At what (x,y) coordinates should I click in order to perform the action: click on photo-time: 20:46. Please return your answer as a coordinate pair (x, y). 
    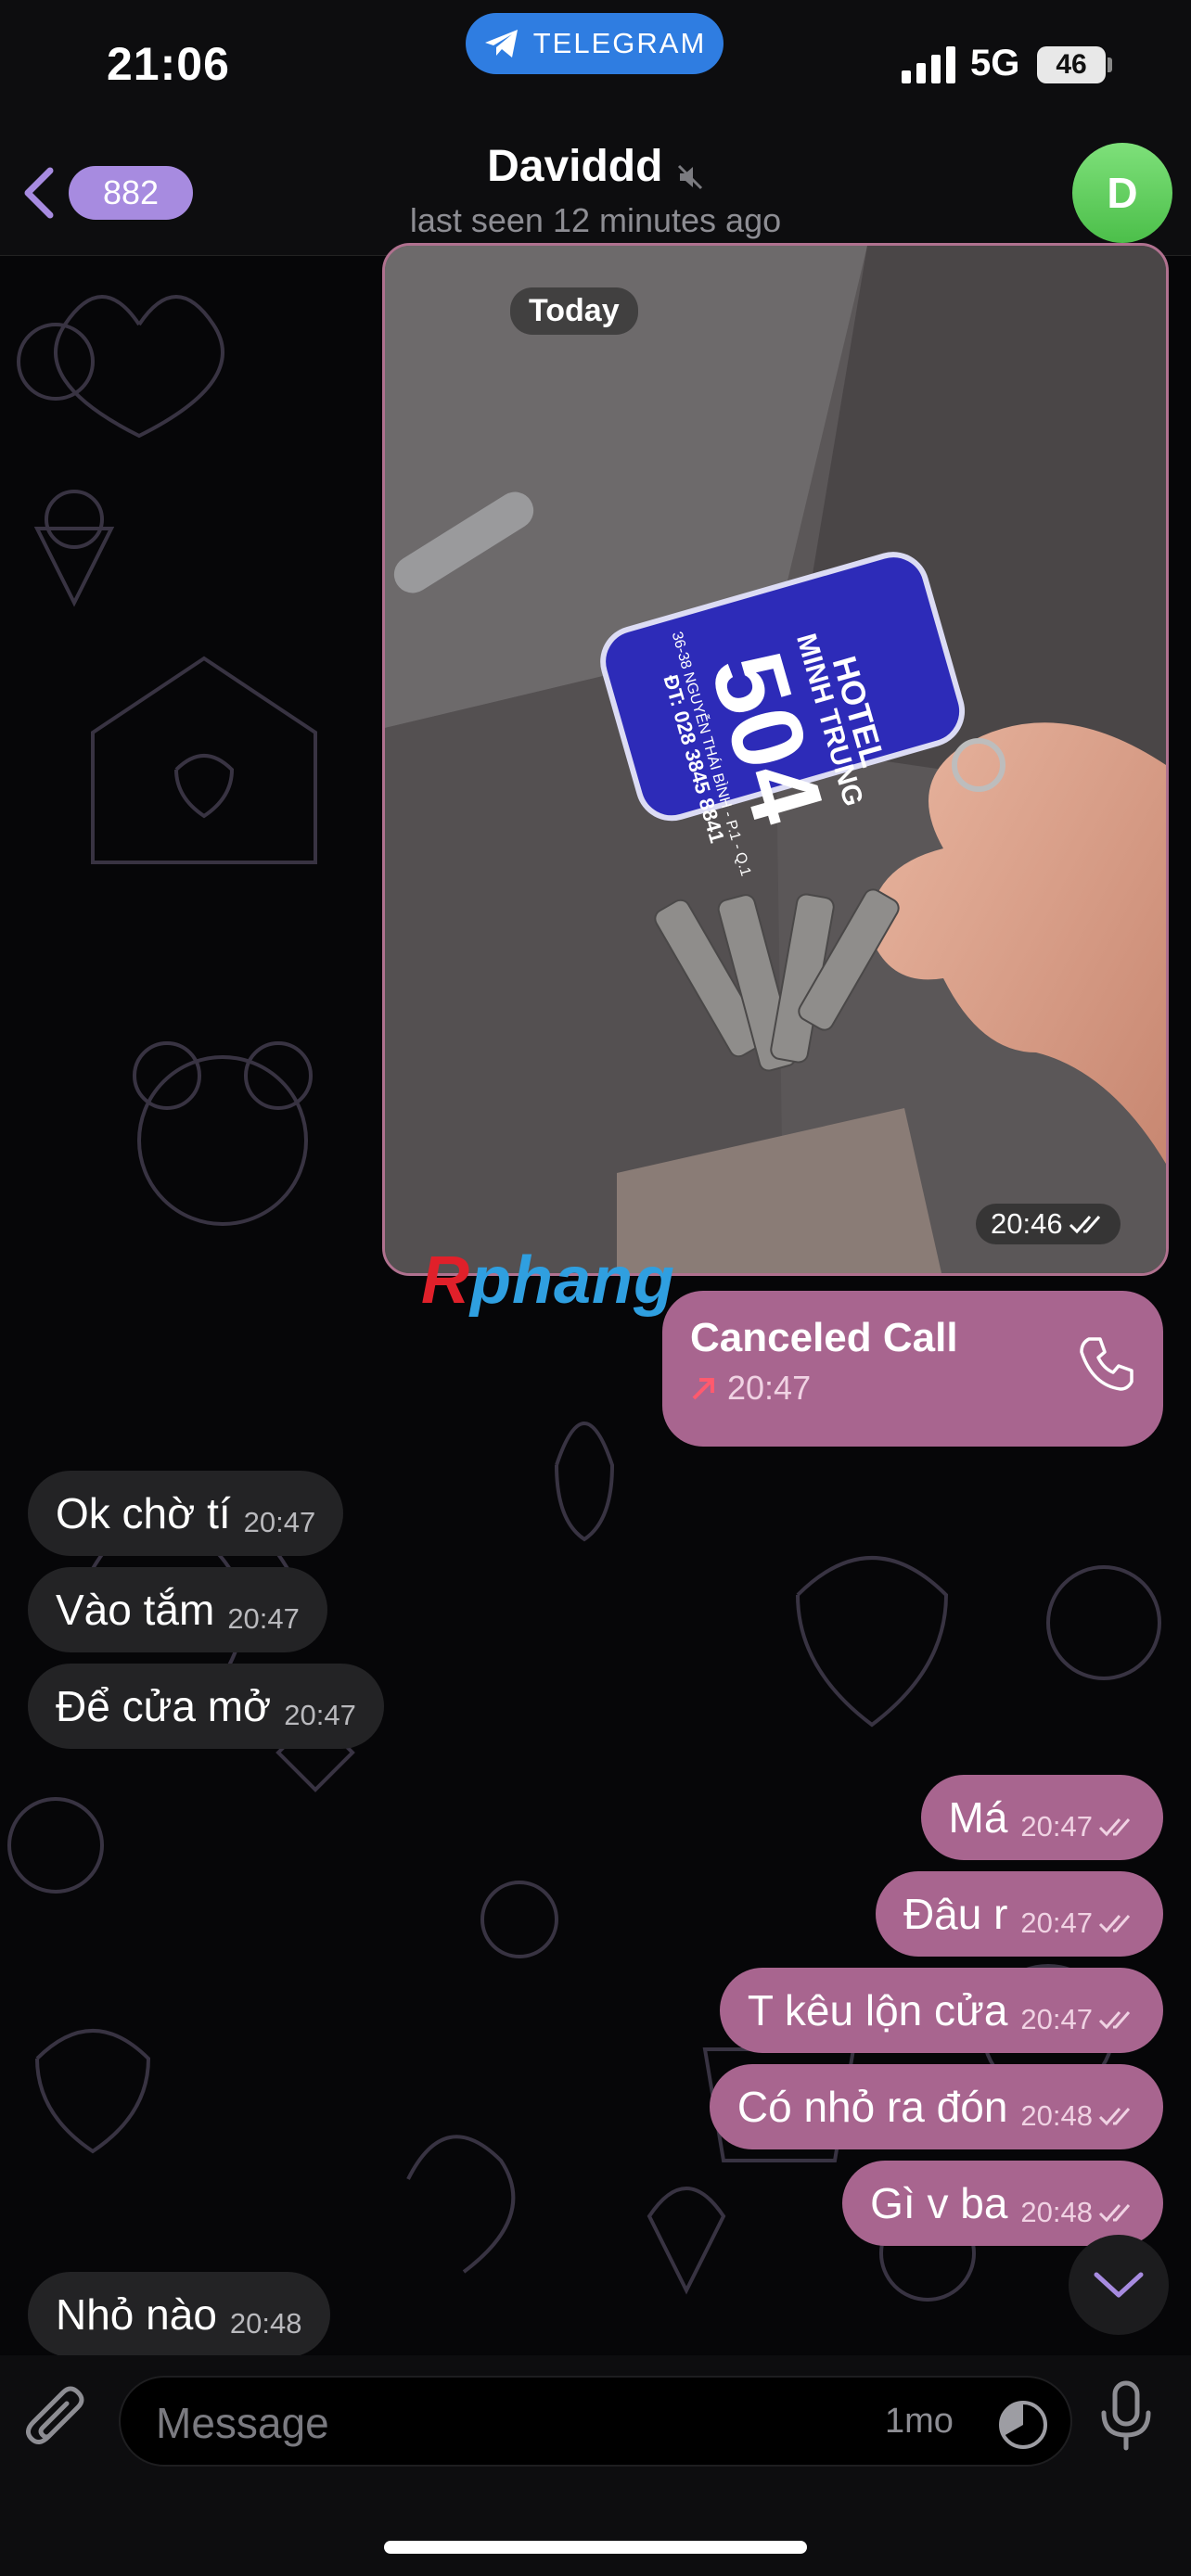
    Looking at the image, I should click on (1027, 1223).